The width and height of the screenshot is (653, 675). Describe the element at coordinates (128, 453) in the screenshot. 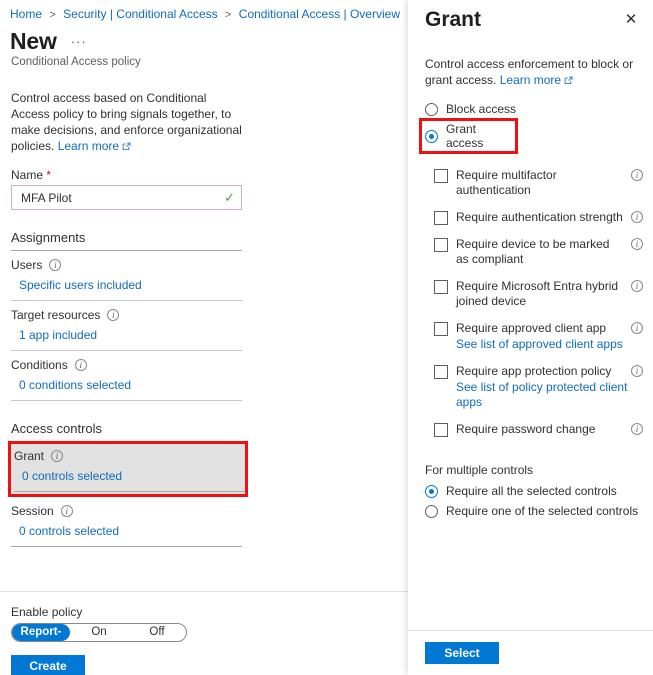

I see `grant-label-row: Grant` at that location.